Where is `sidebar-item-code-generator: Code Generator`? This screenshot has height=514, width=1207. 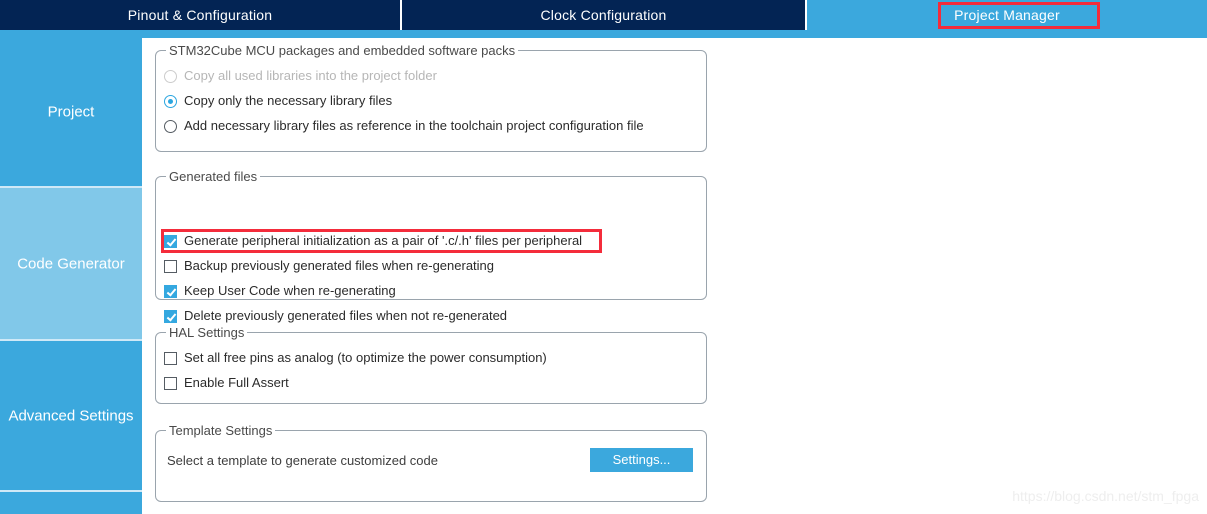
sidebar-item-code-generator: Code Generator is located at coordinates (71, 264).